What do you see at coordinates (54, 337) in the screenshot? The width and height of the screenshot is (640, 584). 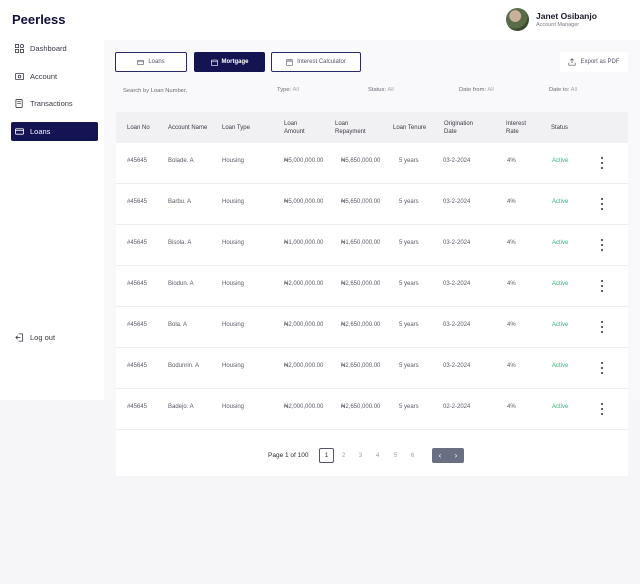 I see `logout-button: Log out` at bounding box center [54, 337].